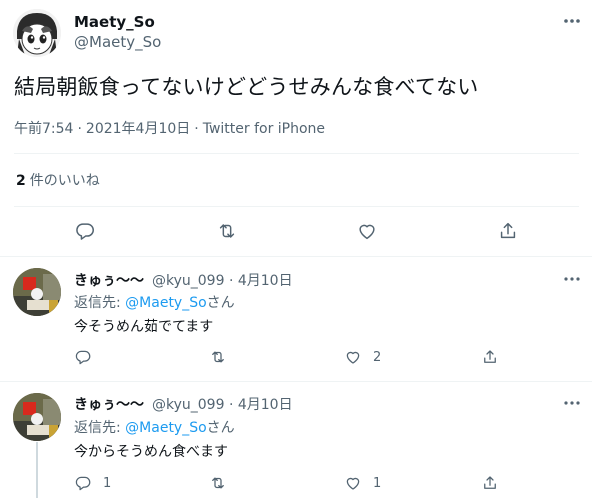  Describe the element at coordinates (64, 181) in the screenshot. I see `likes-label: 件のいいね` at that location.